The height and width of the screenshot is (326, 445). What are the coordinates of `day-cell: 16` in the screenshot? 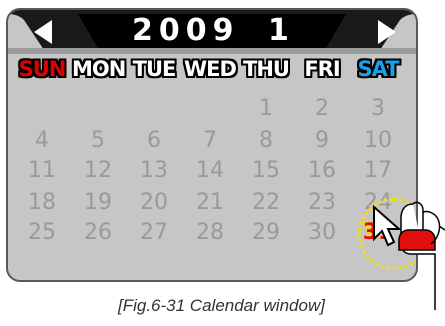 It's located at (322, 171).